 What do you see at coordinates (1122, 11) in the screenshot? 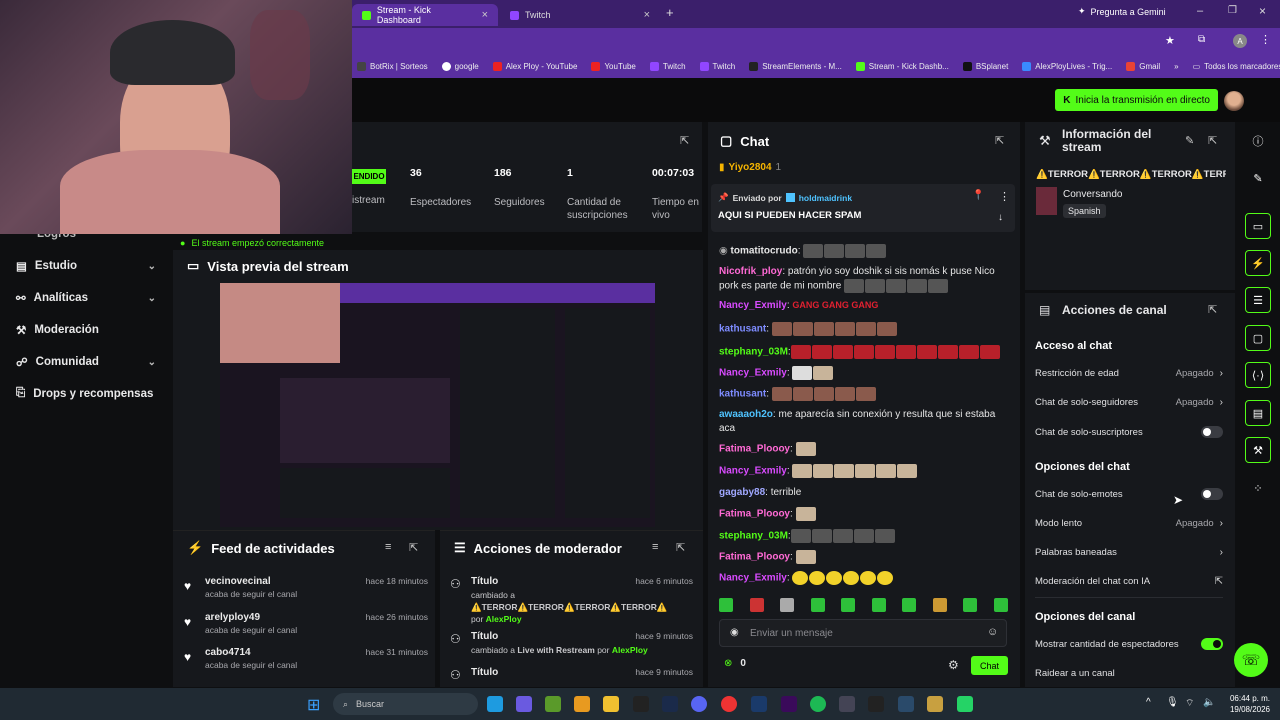
I see `gemini-button: ✦ Pregunta a Gemini` at bounding box center [1122, 11].